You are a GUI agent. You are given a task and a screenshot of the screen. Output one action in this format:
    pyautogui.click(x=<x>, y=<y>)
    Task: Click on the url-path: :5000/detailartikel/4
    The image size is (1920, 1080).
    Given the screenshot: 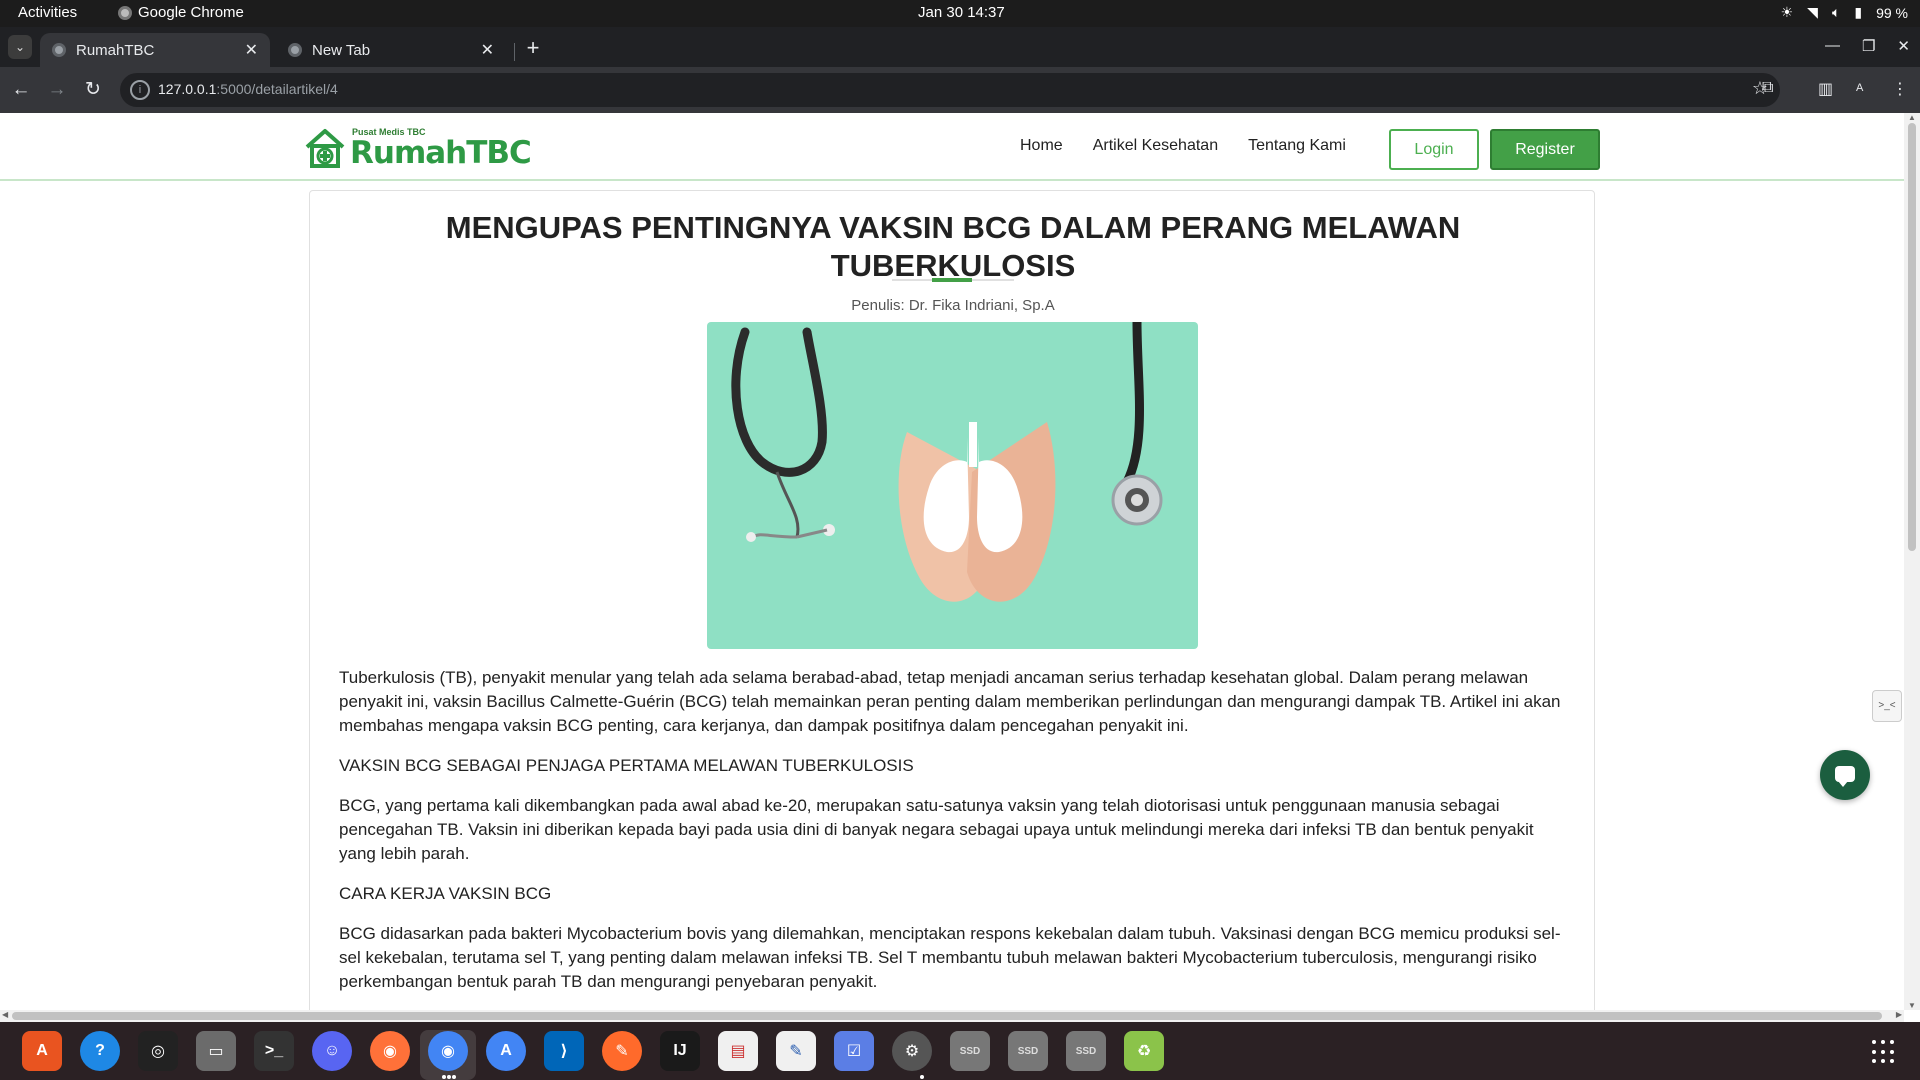 What is the action you would take?
    pyautogui.click(x=277, y=89)
    